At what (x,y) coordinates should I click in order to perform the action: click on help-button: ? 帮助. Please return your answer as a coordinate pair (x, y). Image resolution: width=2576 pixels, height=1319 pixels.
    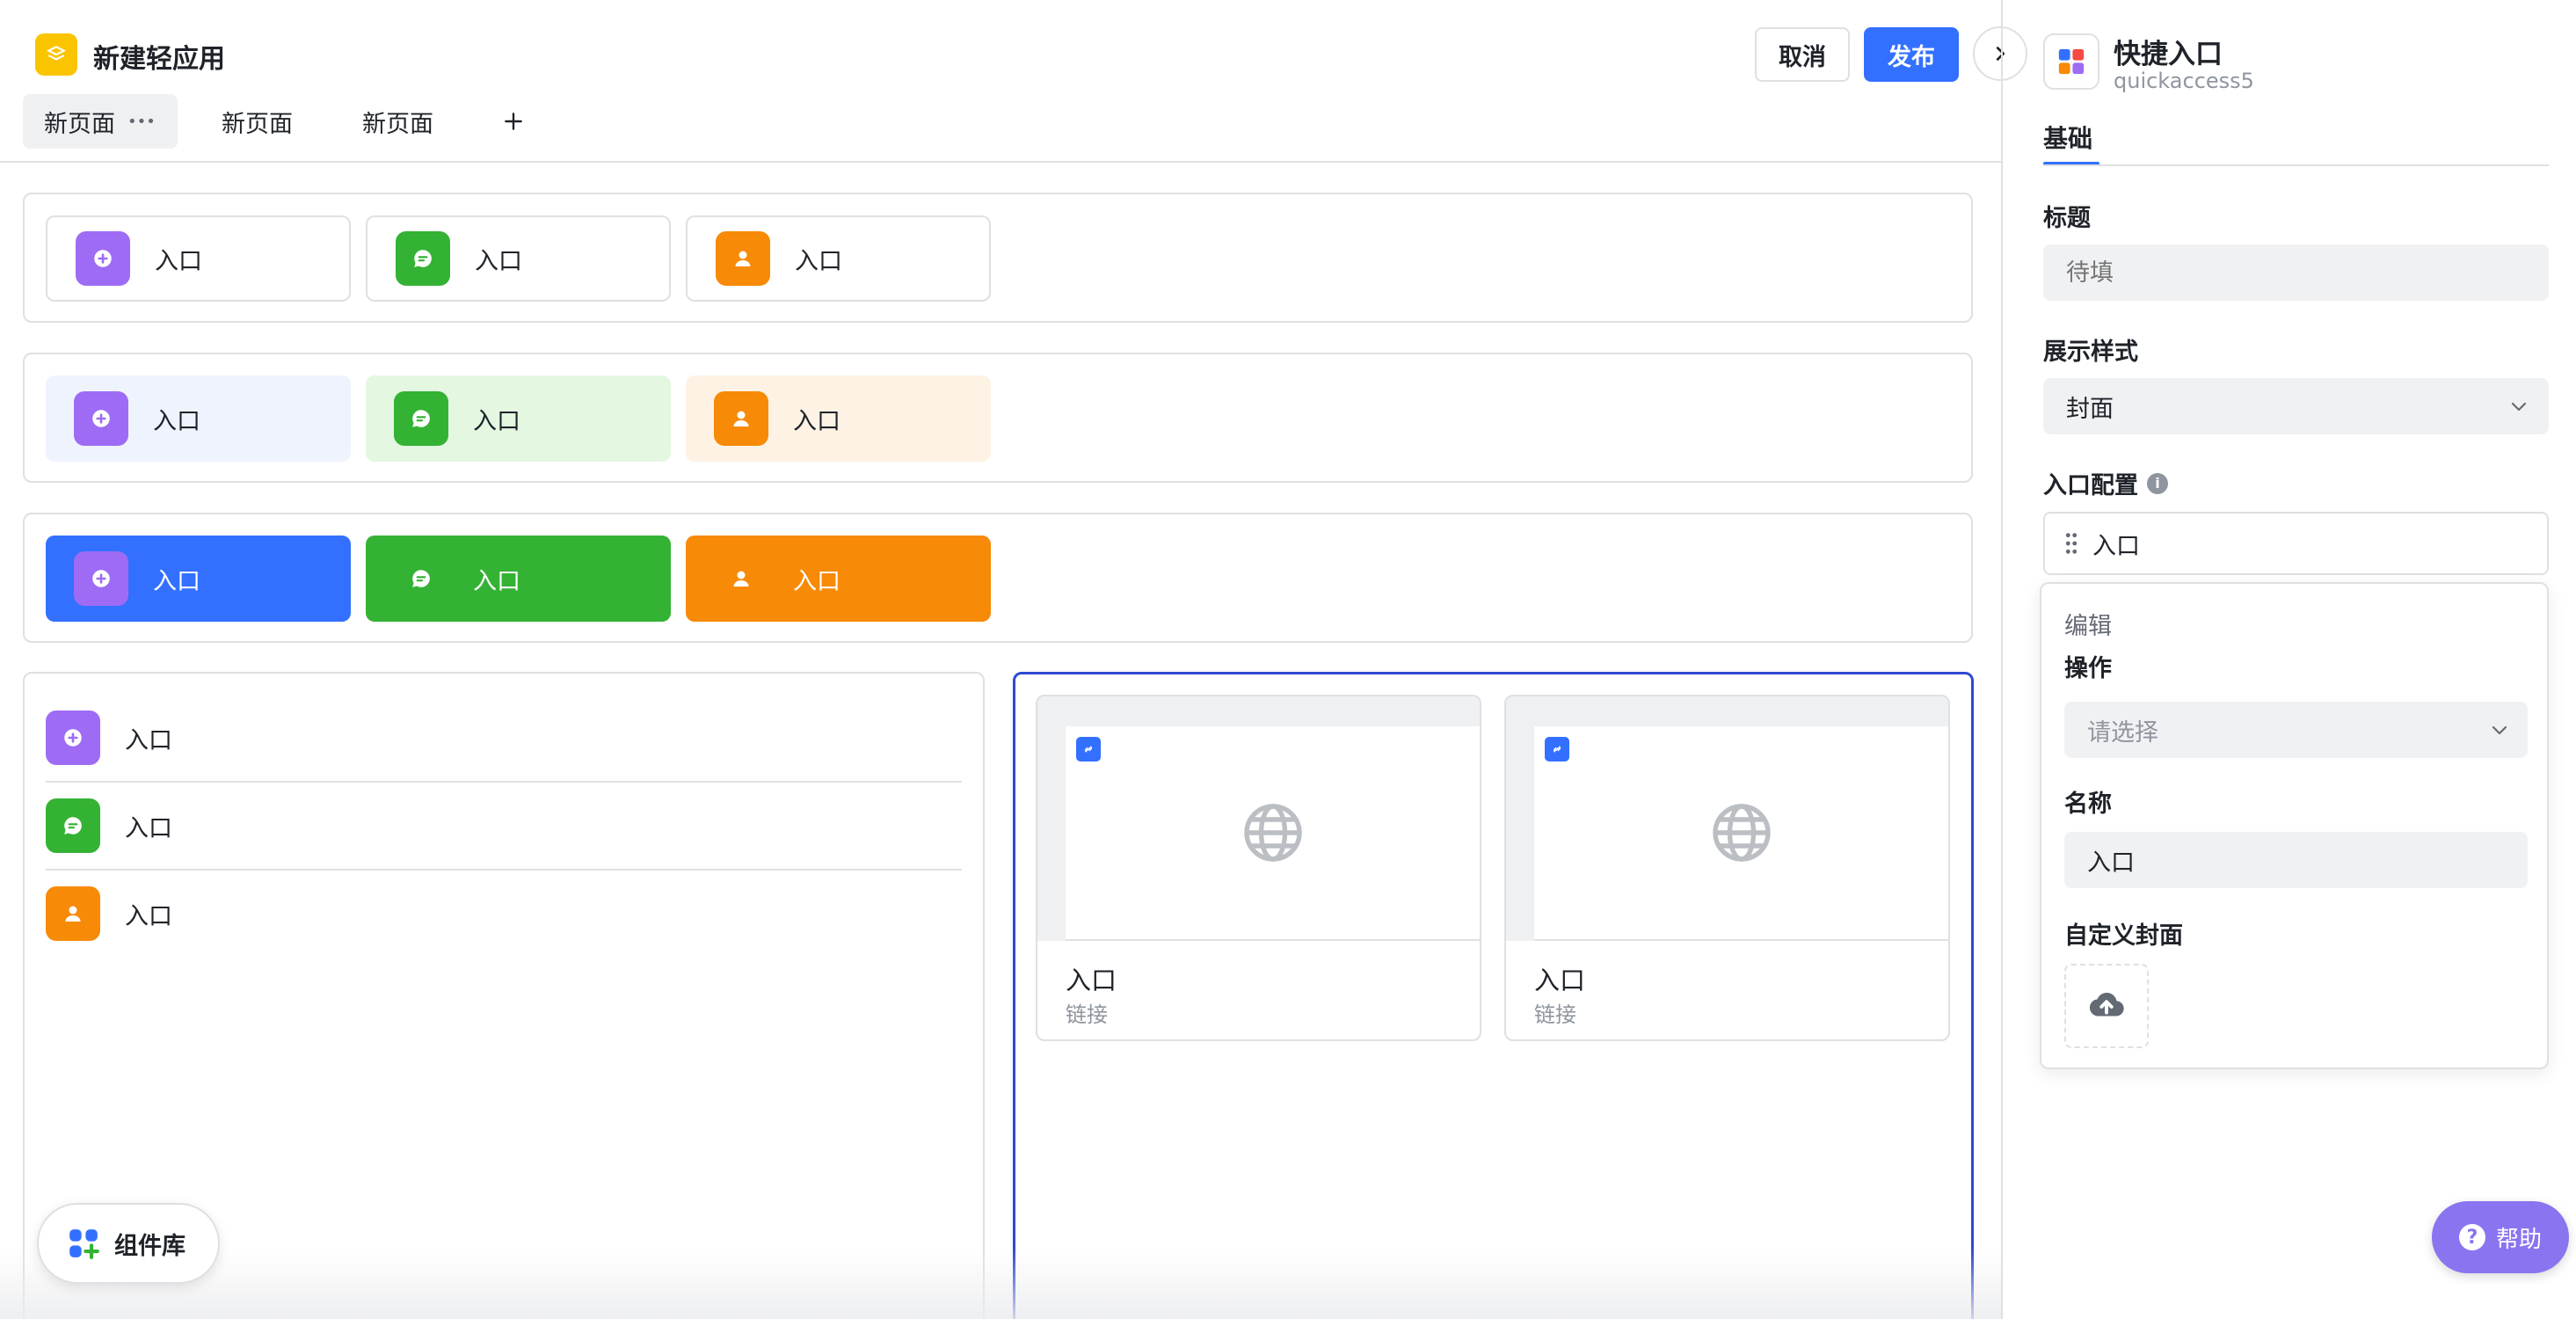
    Looking at the image, I should click on (2500, 1237).